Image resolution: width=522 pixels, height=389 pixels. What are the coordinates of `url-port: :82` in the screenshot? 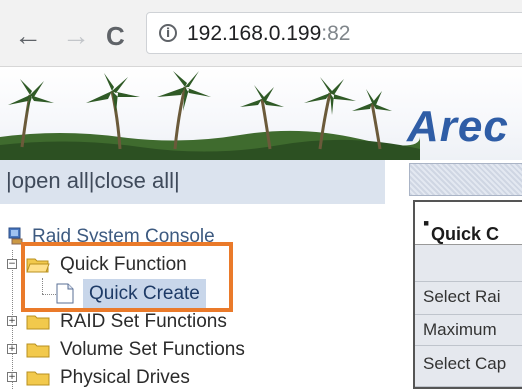 It's located at (336, 33).